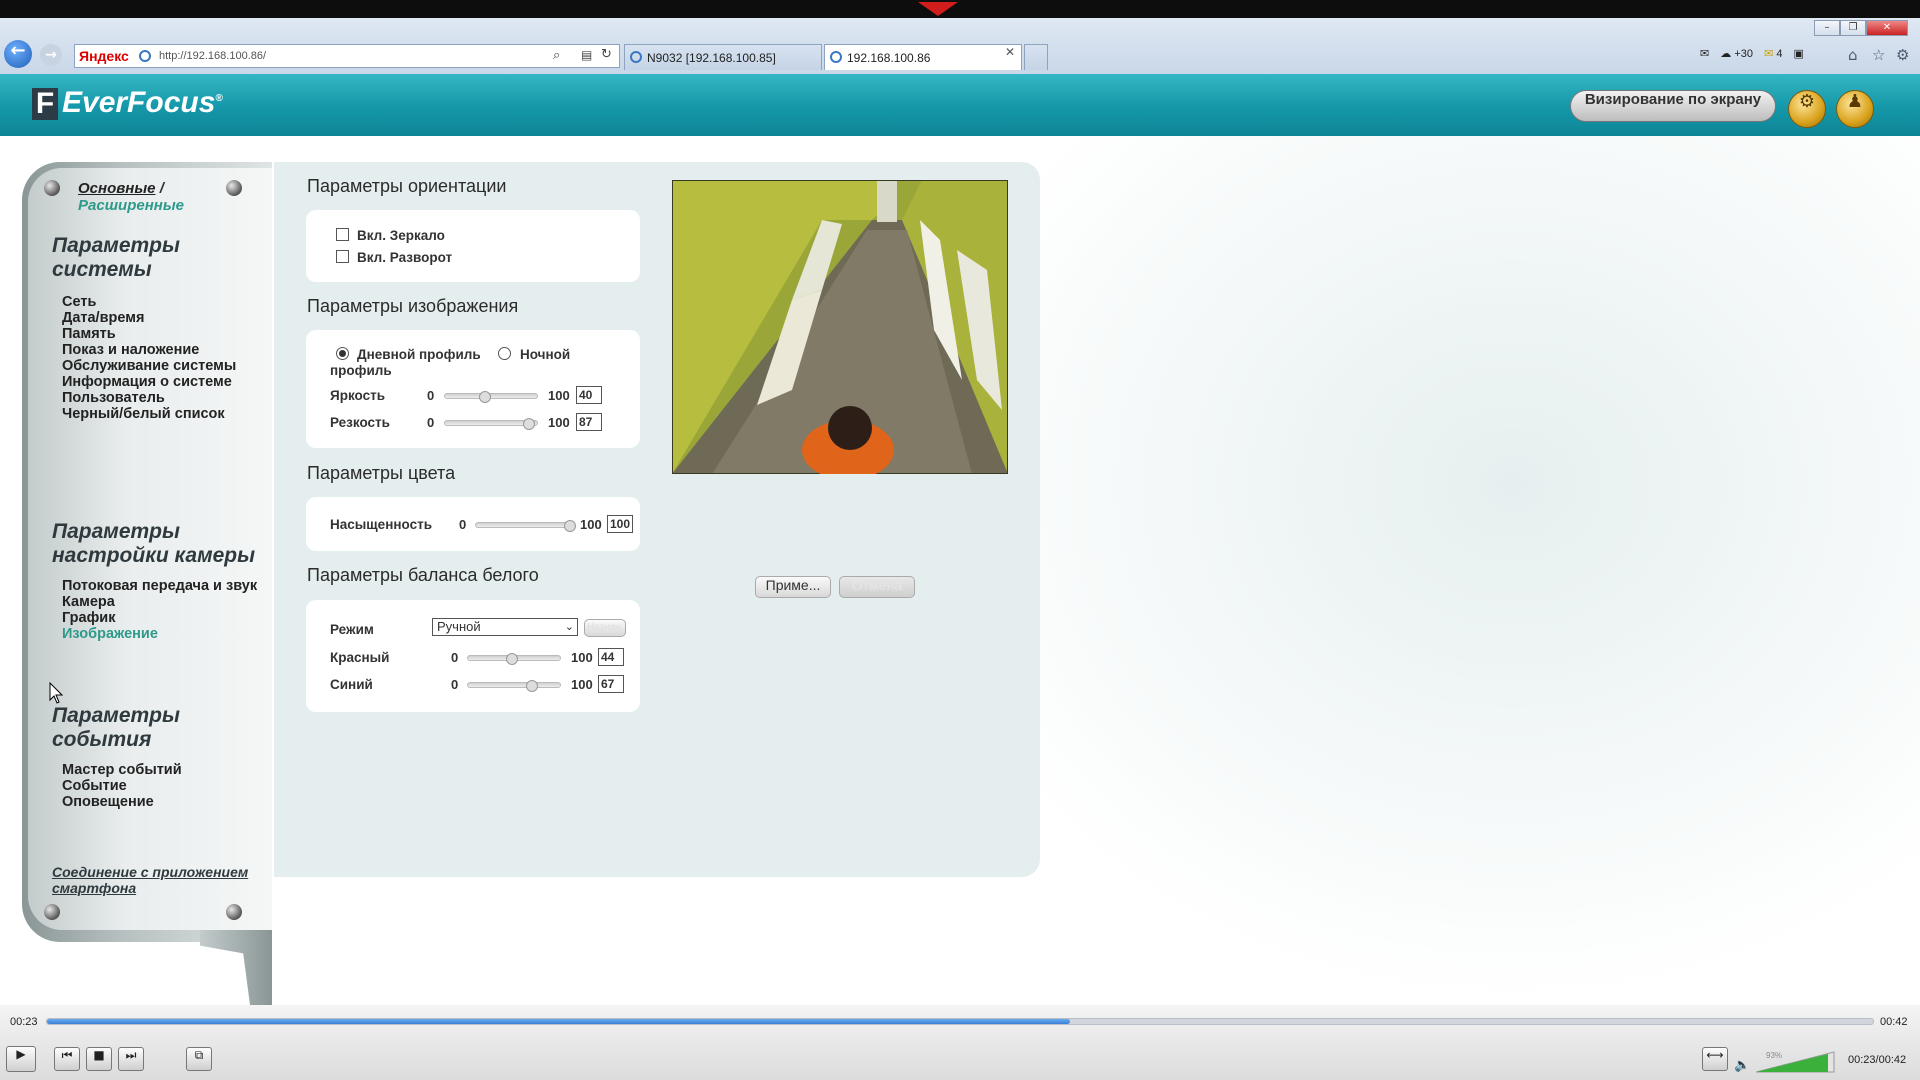 This screenshot has height=1080, width=1920. What do you see at coordinates (342, 256) in the screenshot?
I see `flip-checkbox` at bounding box center [342, 256].